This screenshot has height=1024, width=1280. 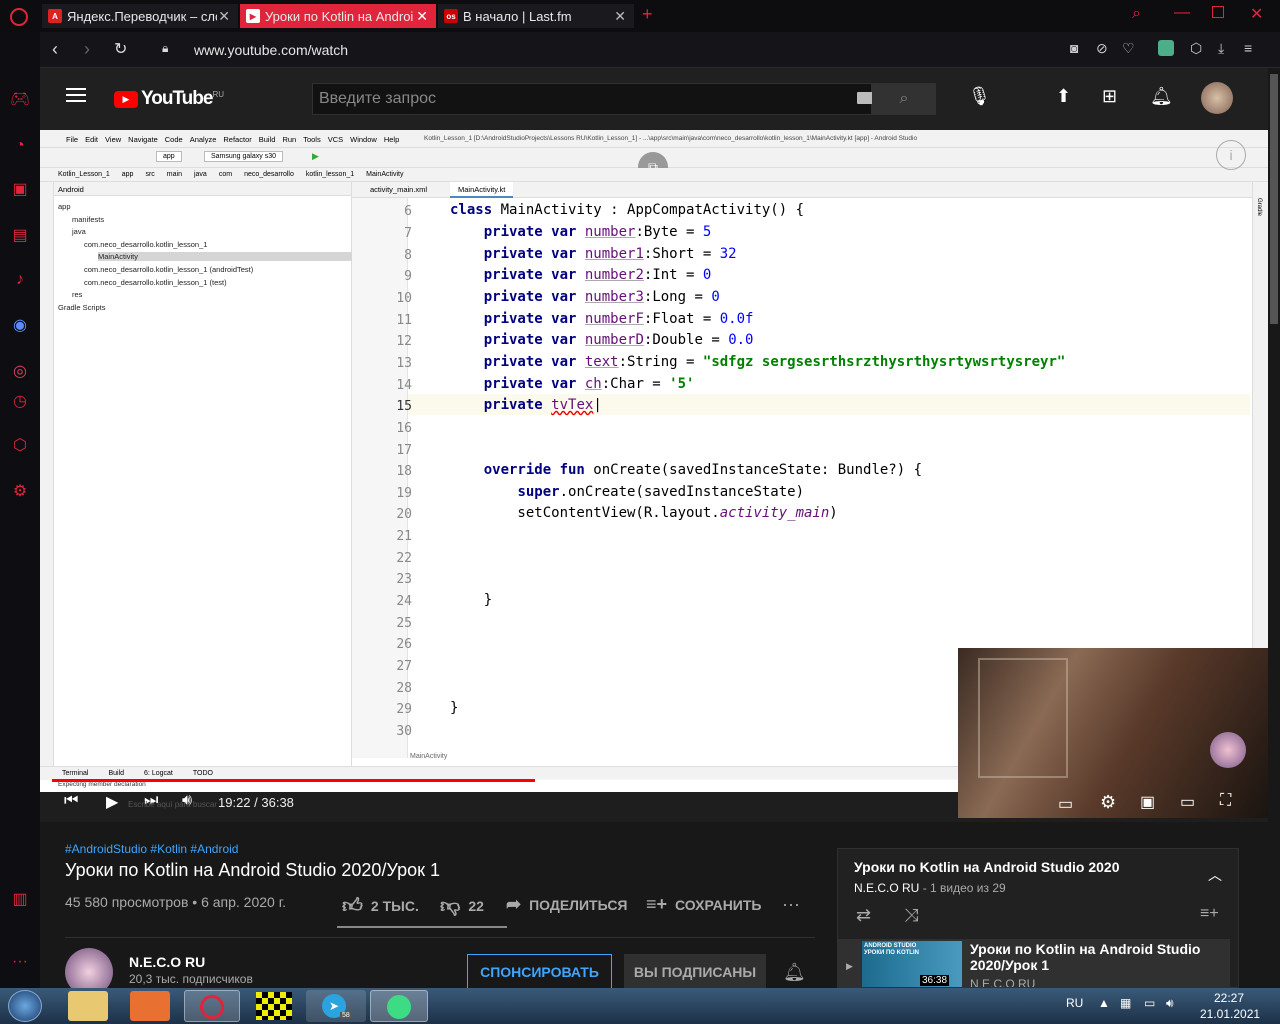 What do you see at coordinates (1218, 12) in the screenshot?
I see `maximize-icon` at bounding box center [1218, 12].